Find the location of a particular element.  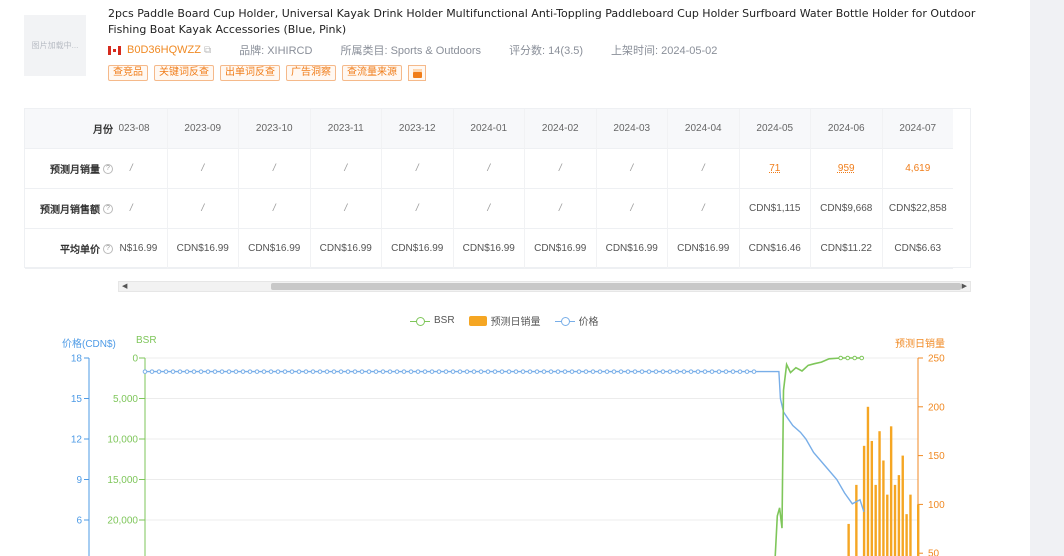

units-tick-label: 100 is located at coordinates (936, 505).